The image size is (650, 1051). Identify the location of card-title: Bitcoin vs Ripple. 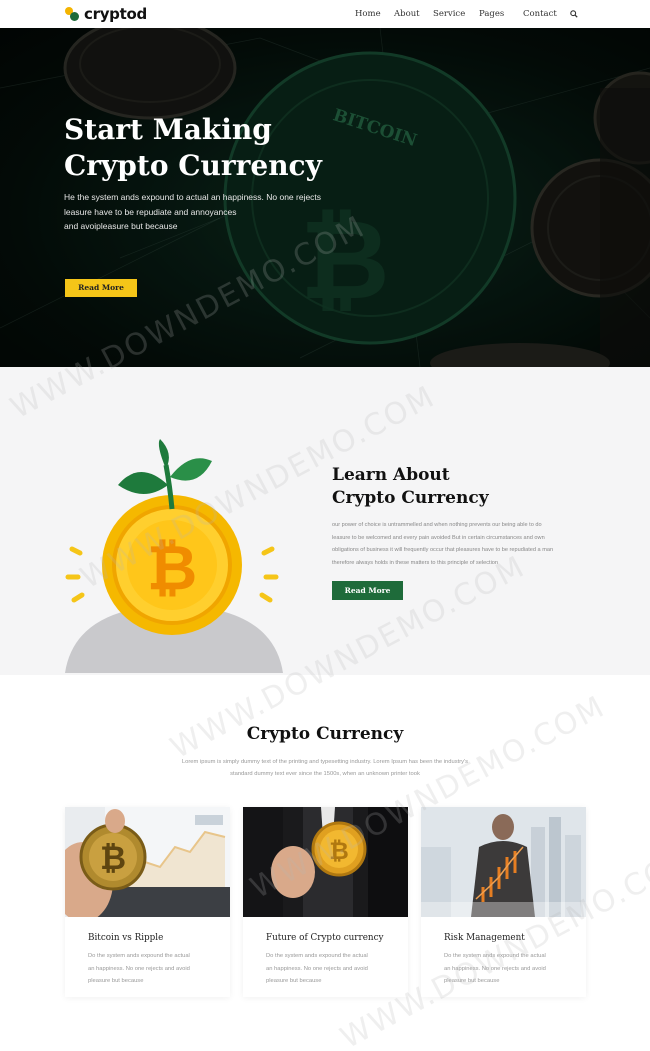
(125, 938).